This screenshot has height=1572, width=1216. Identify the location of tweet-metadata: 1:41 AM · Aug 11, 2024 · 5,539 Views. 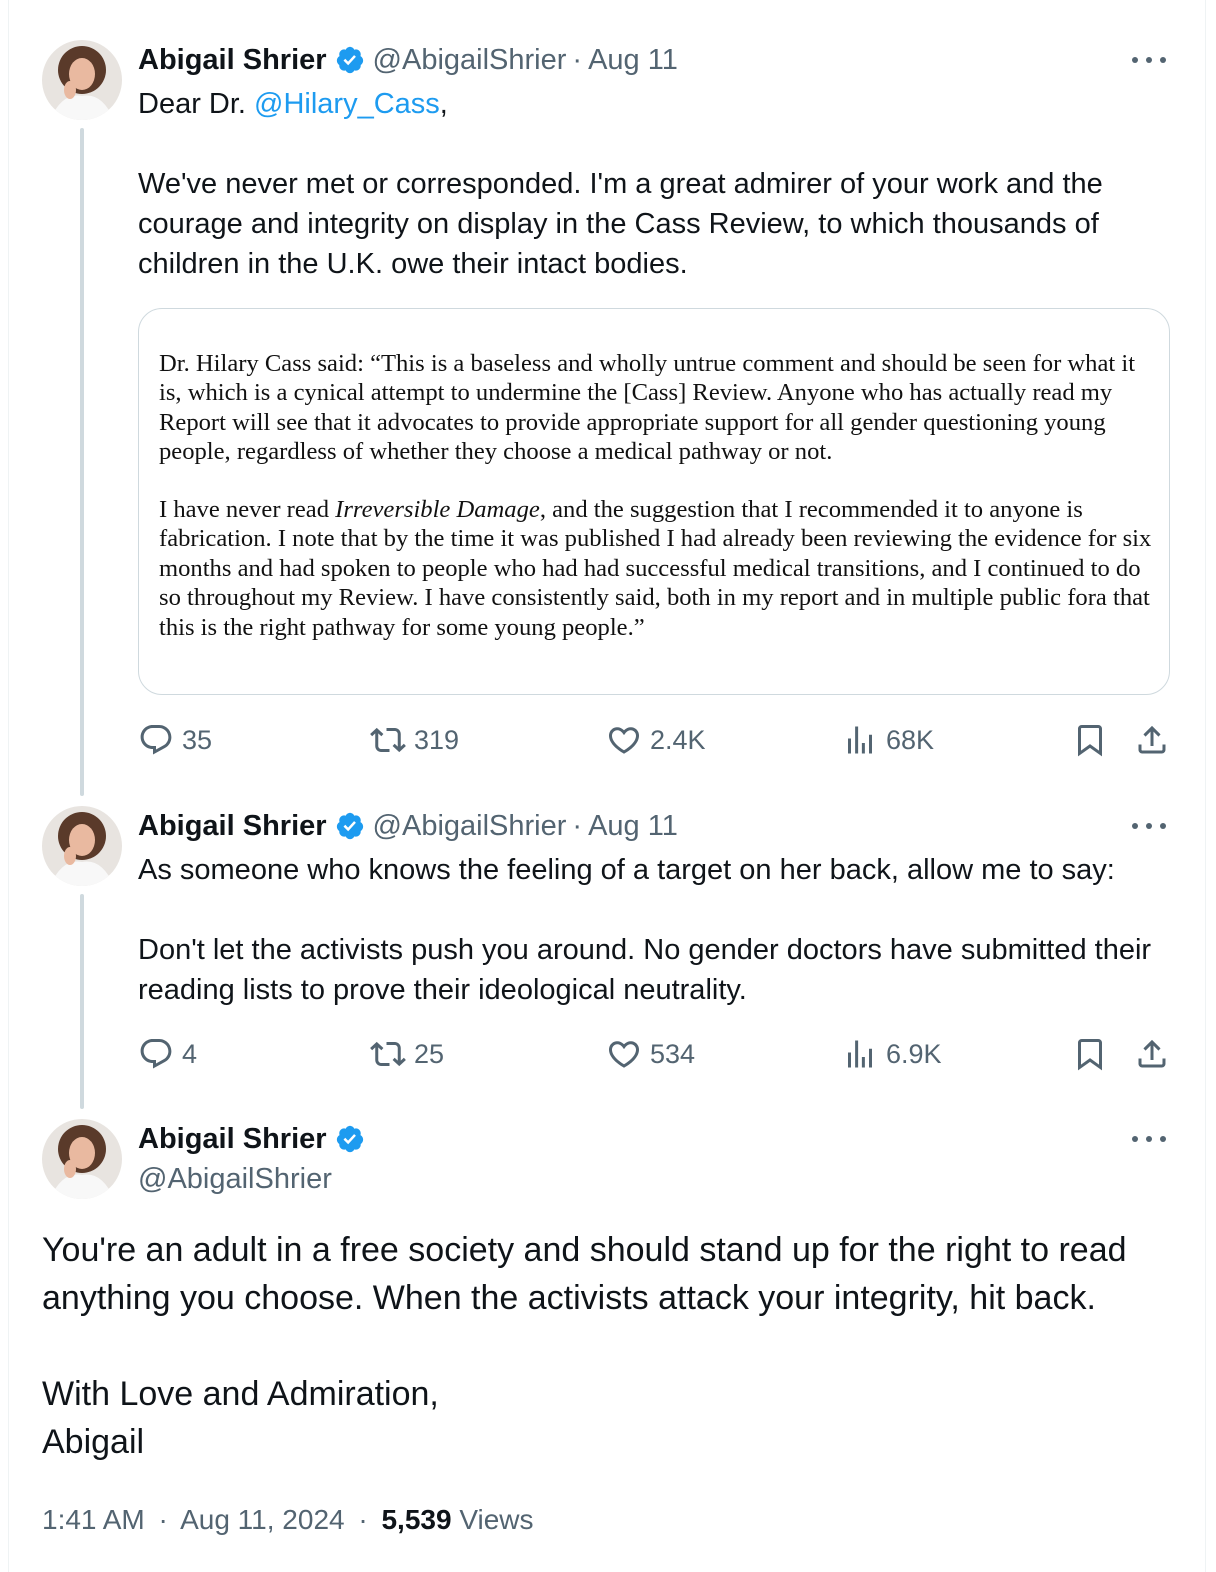
(288, 1520).